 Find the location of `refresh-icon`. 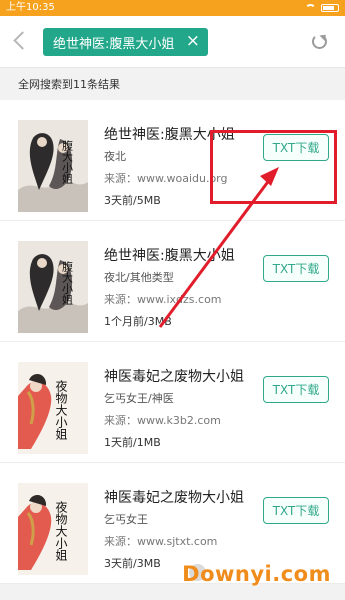

refresh-icon is located at coordinates (319, 41).